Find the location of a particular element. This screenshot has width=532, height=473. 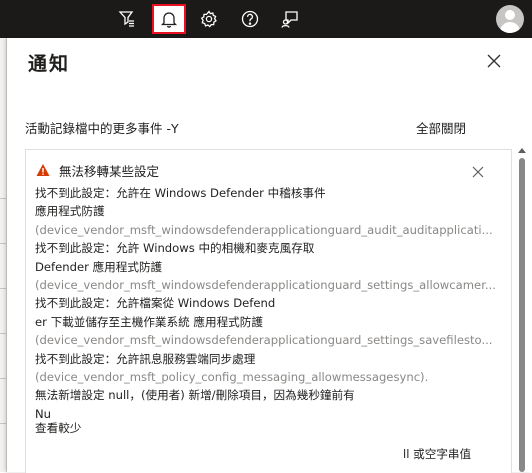

notification-line: 找不到此設定：允許訊息服務雲端同步處理 is located at coordinates (145, 358).